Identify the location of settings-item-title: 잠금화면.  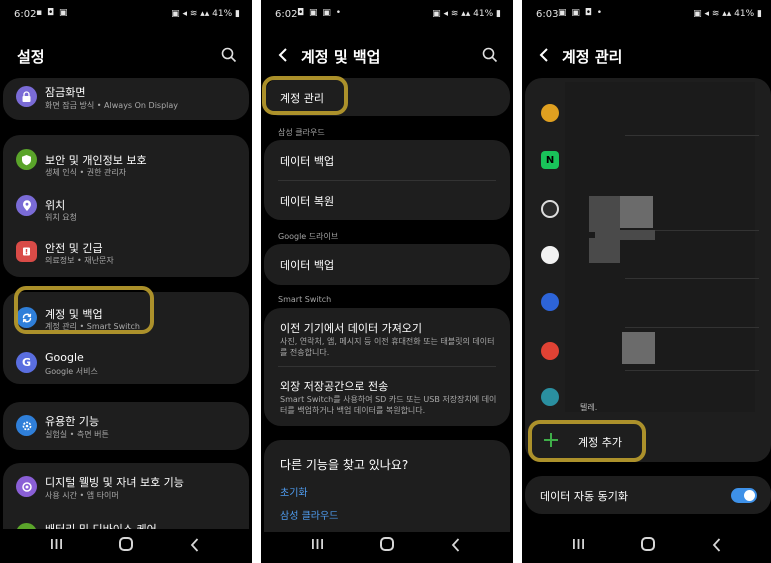
(65, 92).